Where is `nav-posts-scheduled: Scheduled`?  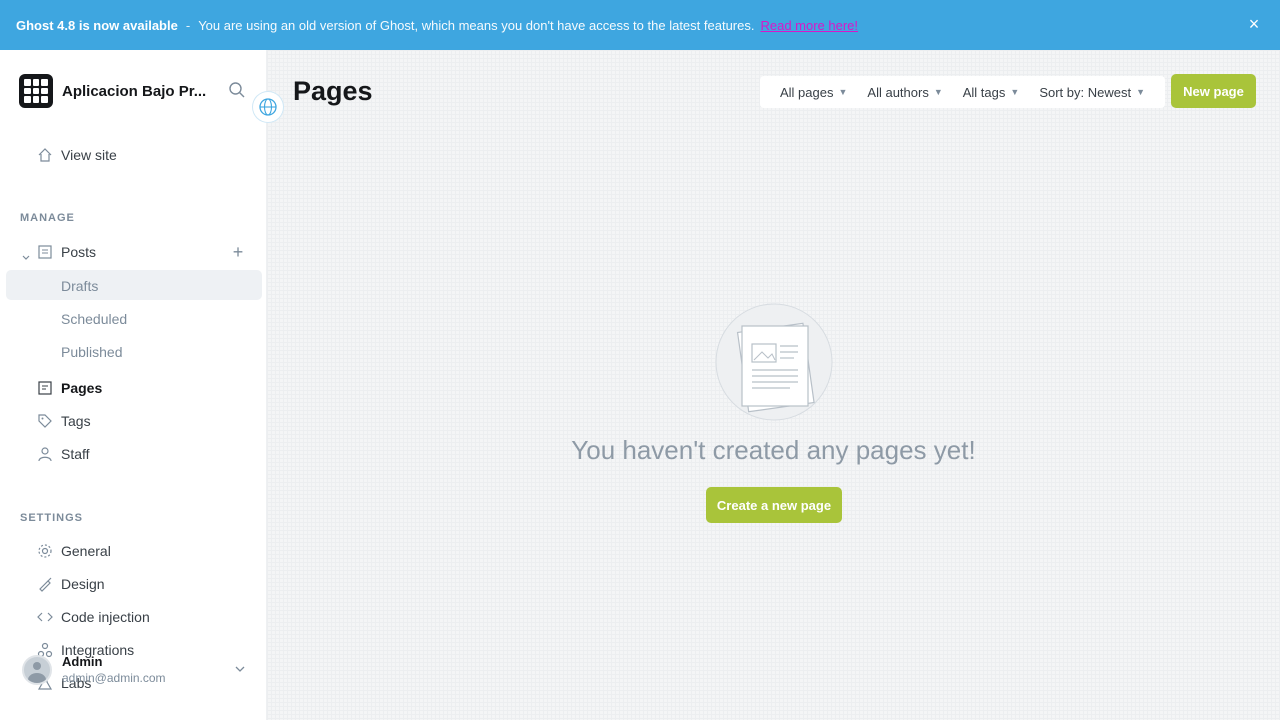
nav-posts-scheduled: Scheduled is located at coordinates (94, 319).